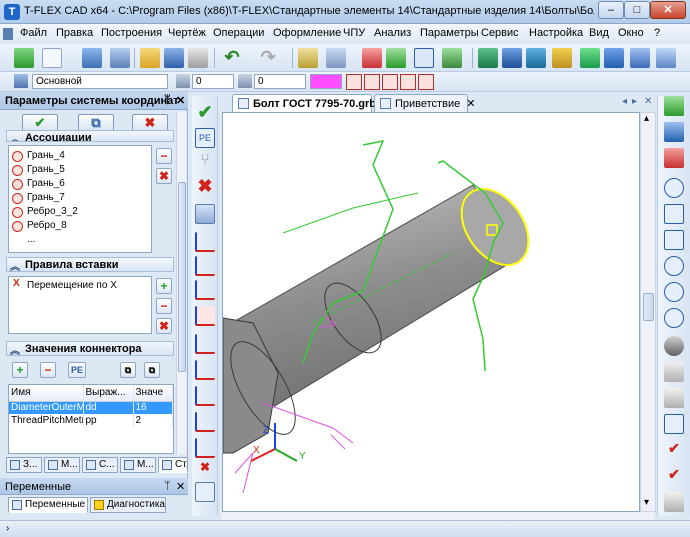 Image resolution: width=690 pixels, height=537 pixels. Describe the element at coordinates (238, 33) in the screenshot. I see `menu-operations: Операции` at that location.